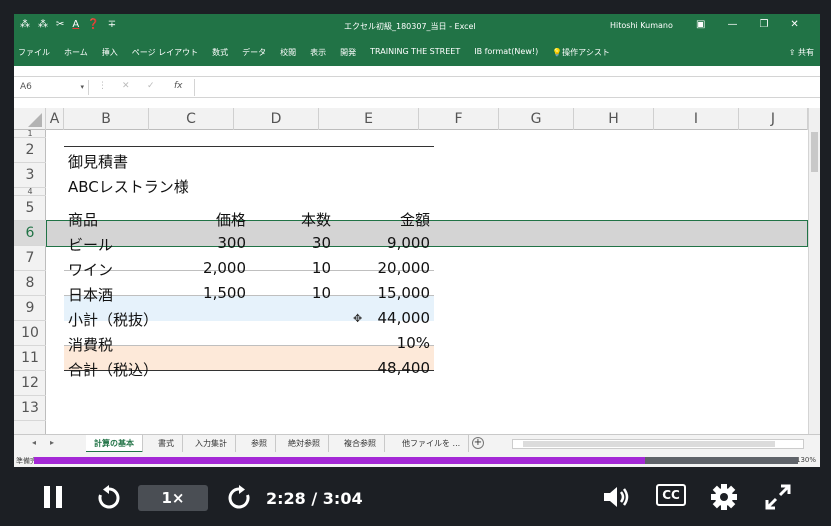 The image size is (831, 526). Describe the element at coordinates (794, 24) in the screenshot. I see `close-icon: ✕` at that location.